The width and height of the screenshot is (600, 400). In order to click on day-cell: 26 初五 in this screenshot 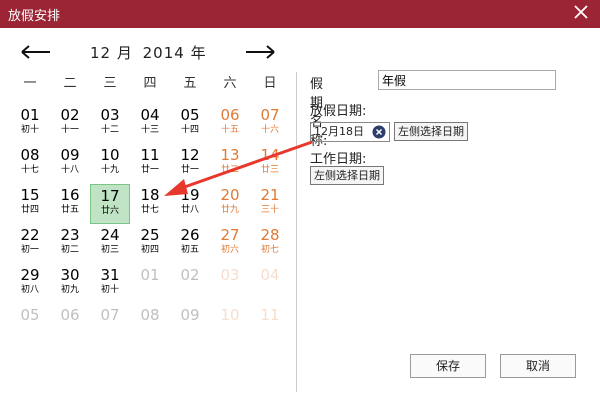, I will do `click(190, 244)`.